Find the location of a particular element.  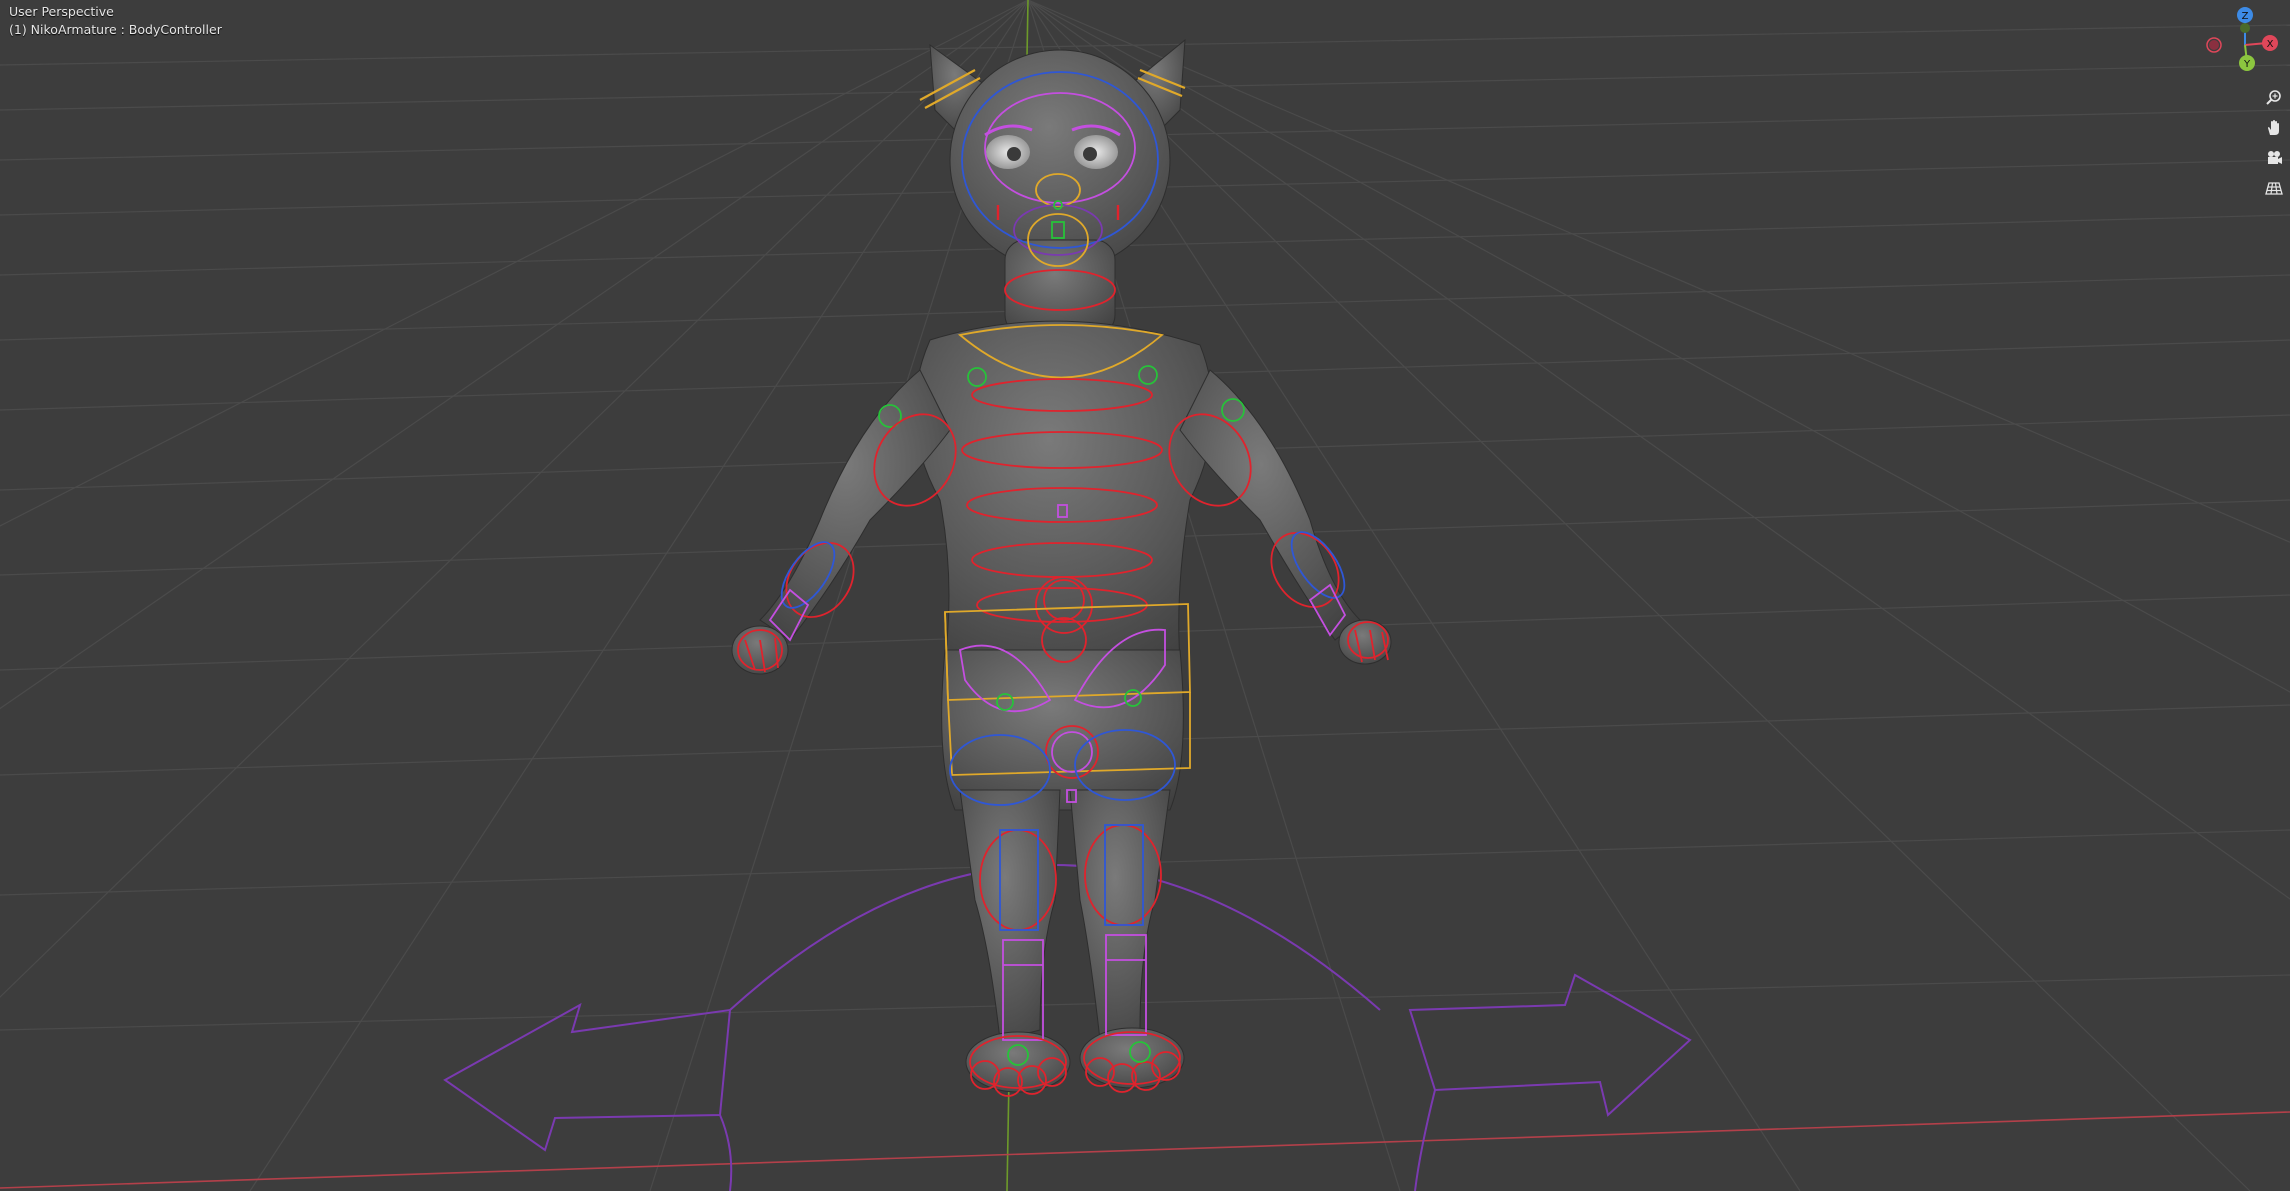

svg-text: Z is located at coordinates (2245, 16).